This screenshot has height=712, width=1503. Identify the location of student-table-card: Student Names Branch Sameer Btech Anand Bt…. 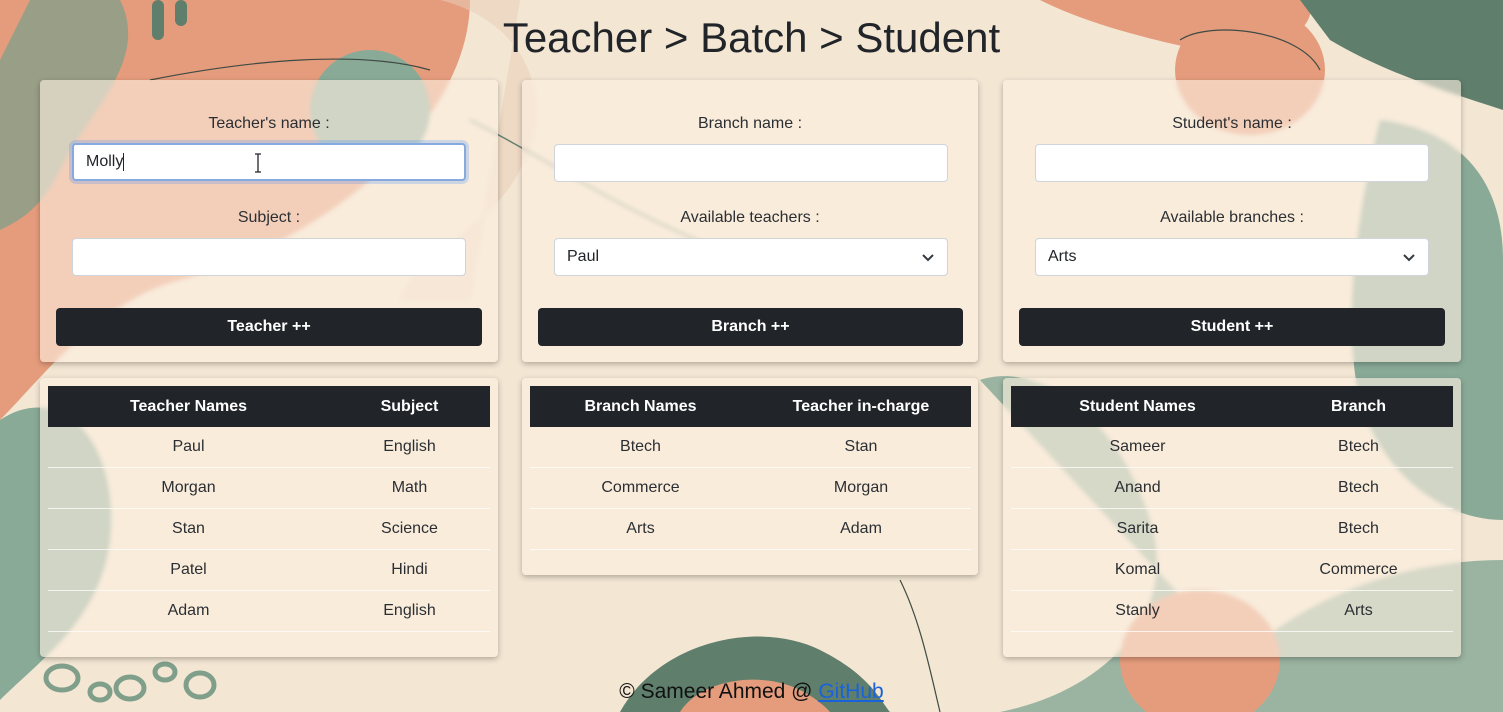
(1232, 517).